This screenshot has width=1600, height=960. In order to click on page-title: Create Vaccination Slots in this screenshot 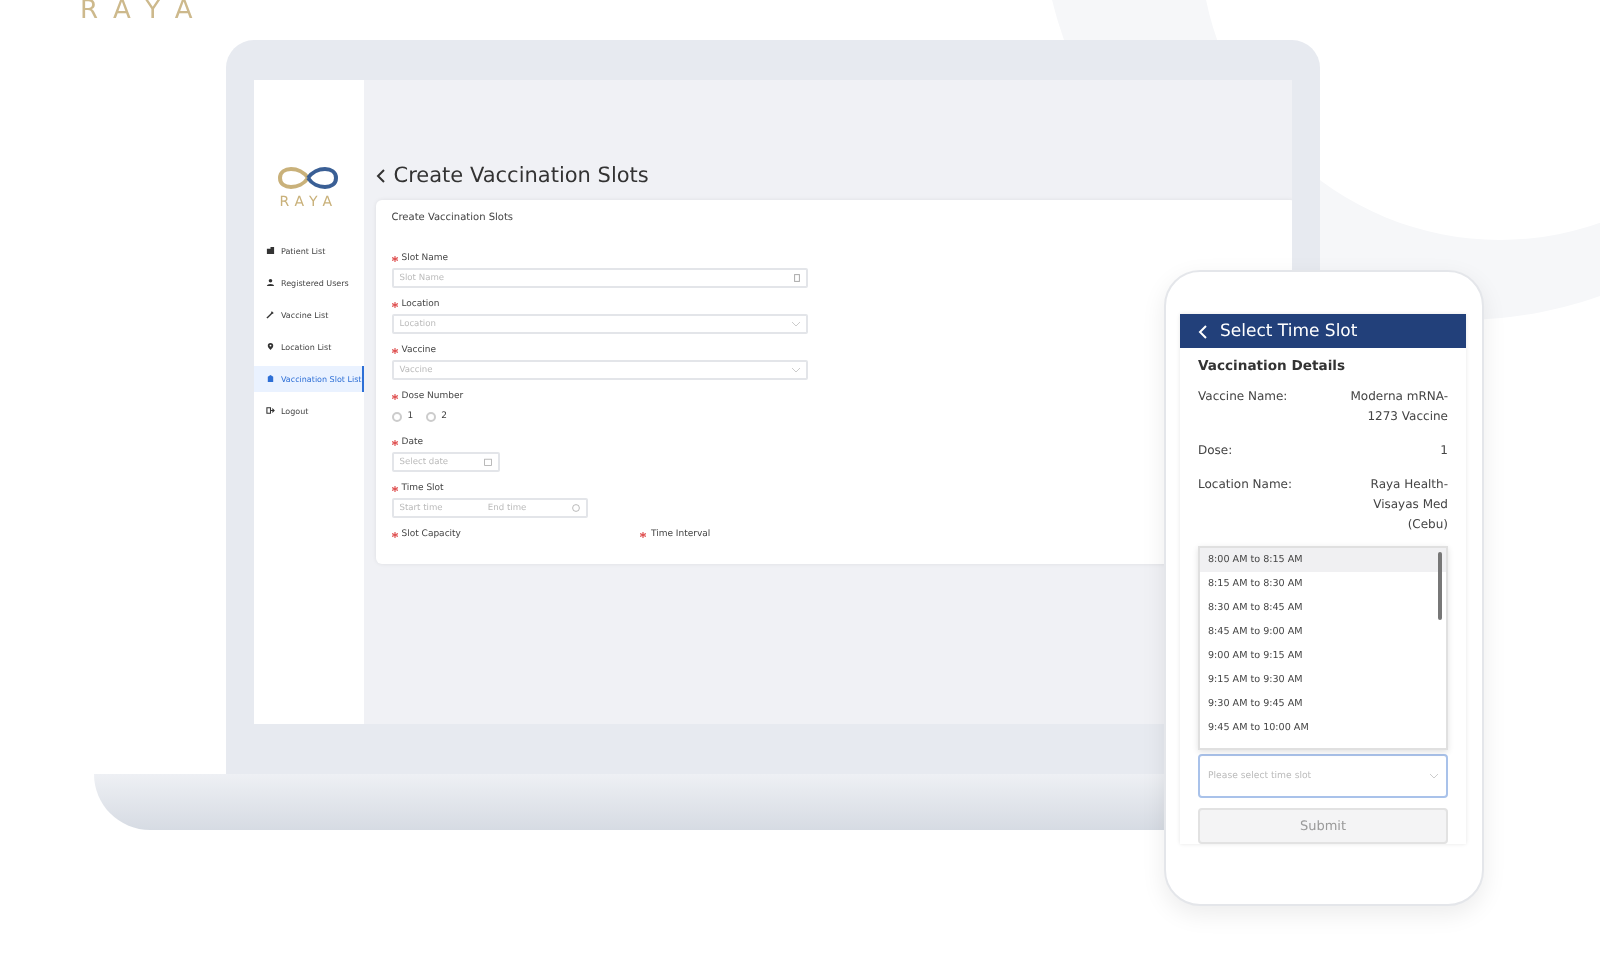, I will do `click(521, 176)`.